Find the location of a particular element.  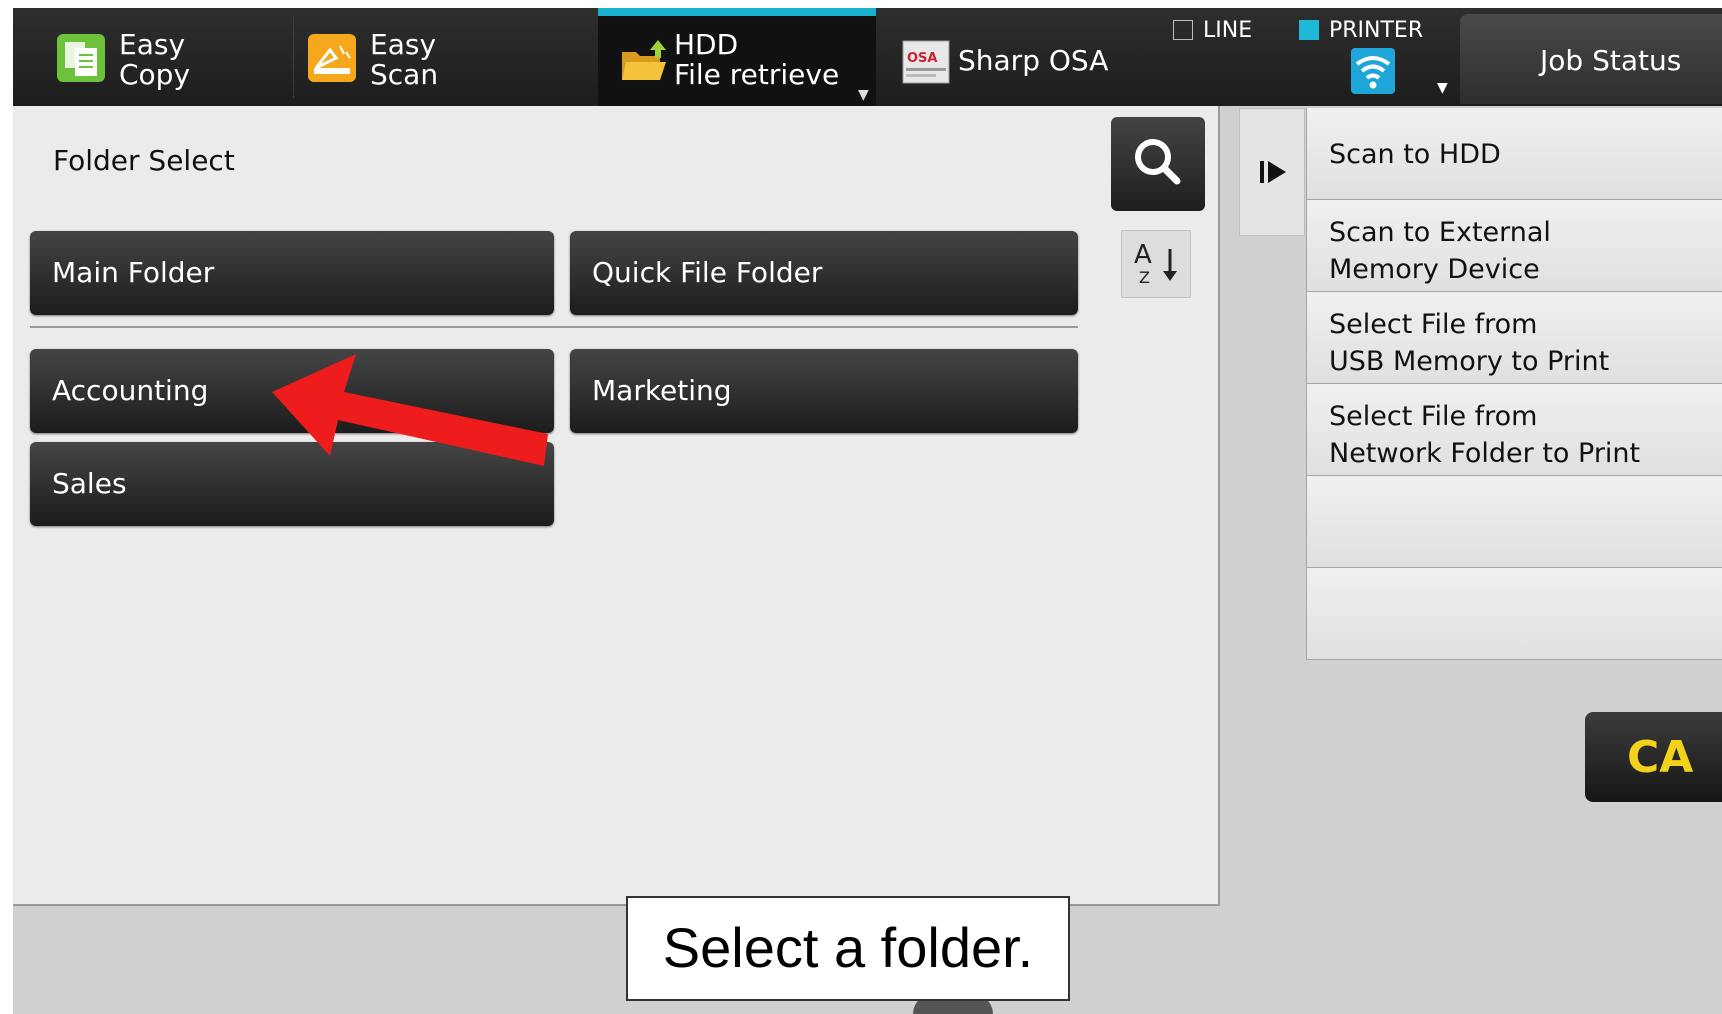

menu-item-select-file-usb: Select File from USB Memory to Print is located at coordinates (1514, 338).